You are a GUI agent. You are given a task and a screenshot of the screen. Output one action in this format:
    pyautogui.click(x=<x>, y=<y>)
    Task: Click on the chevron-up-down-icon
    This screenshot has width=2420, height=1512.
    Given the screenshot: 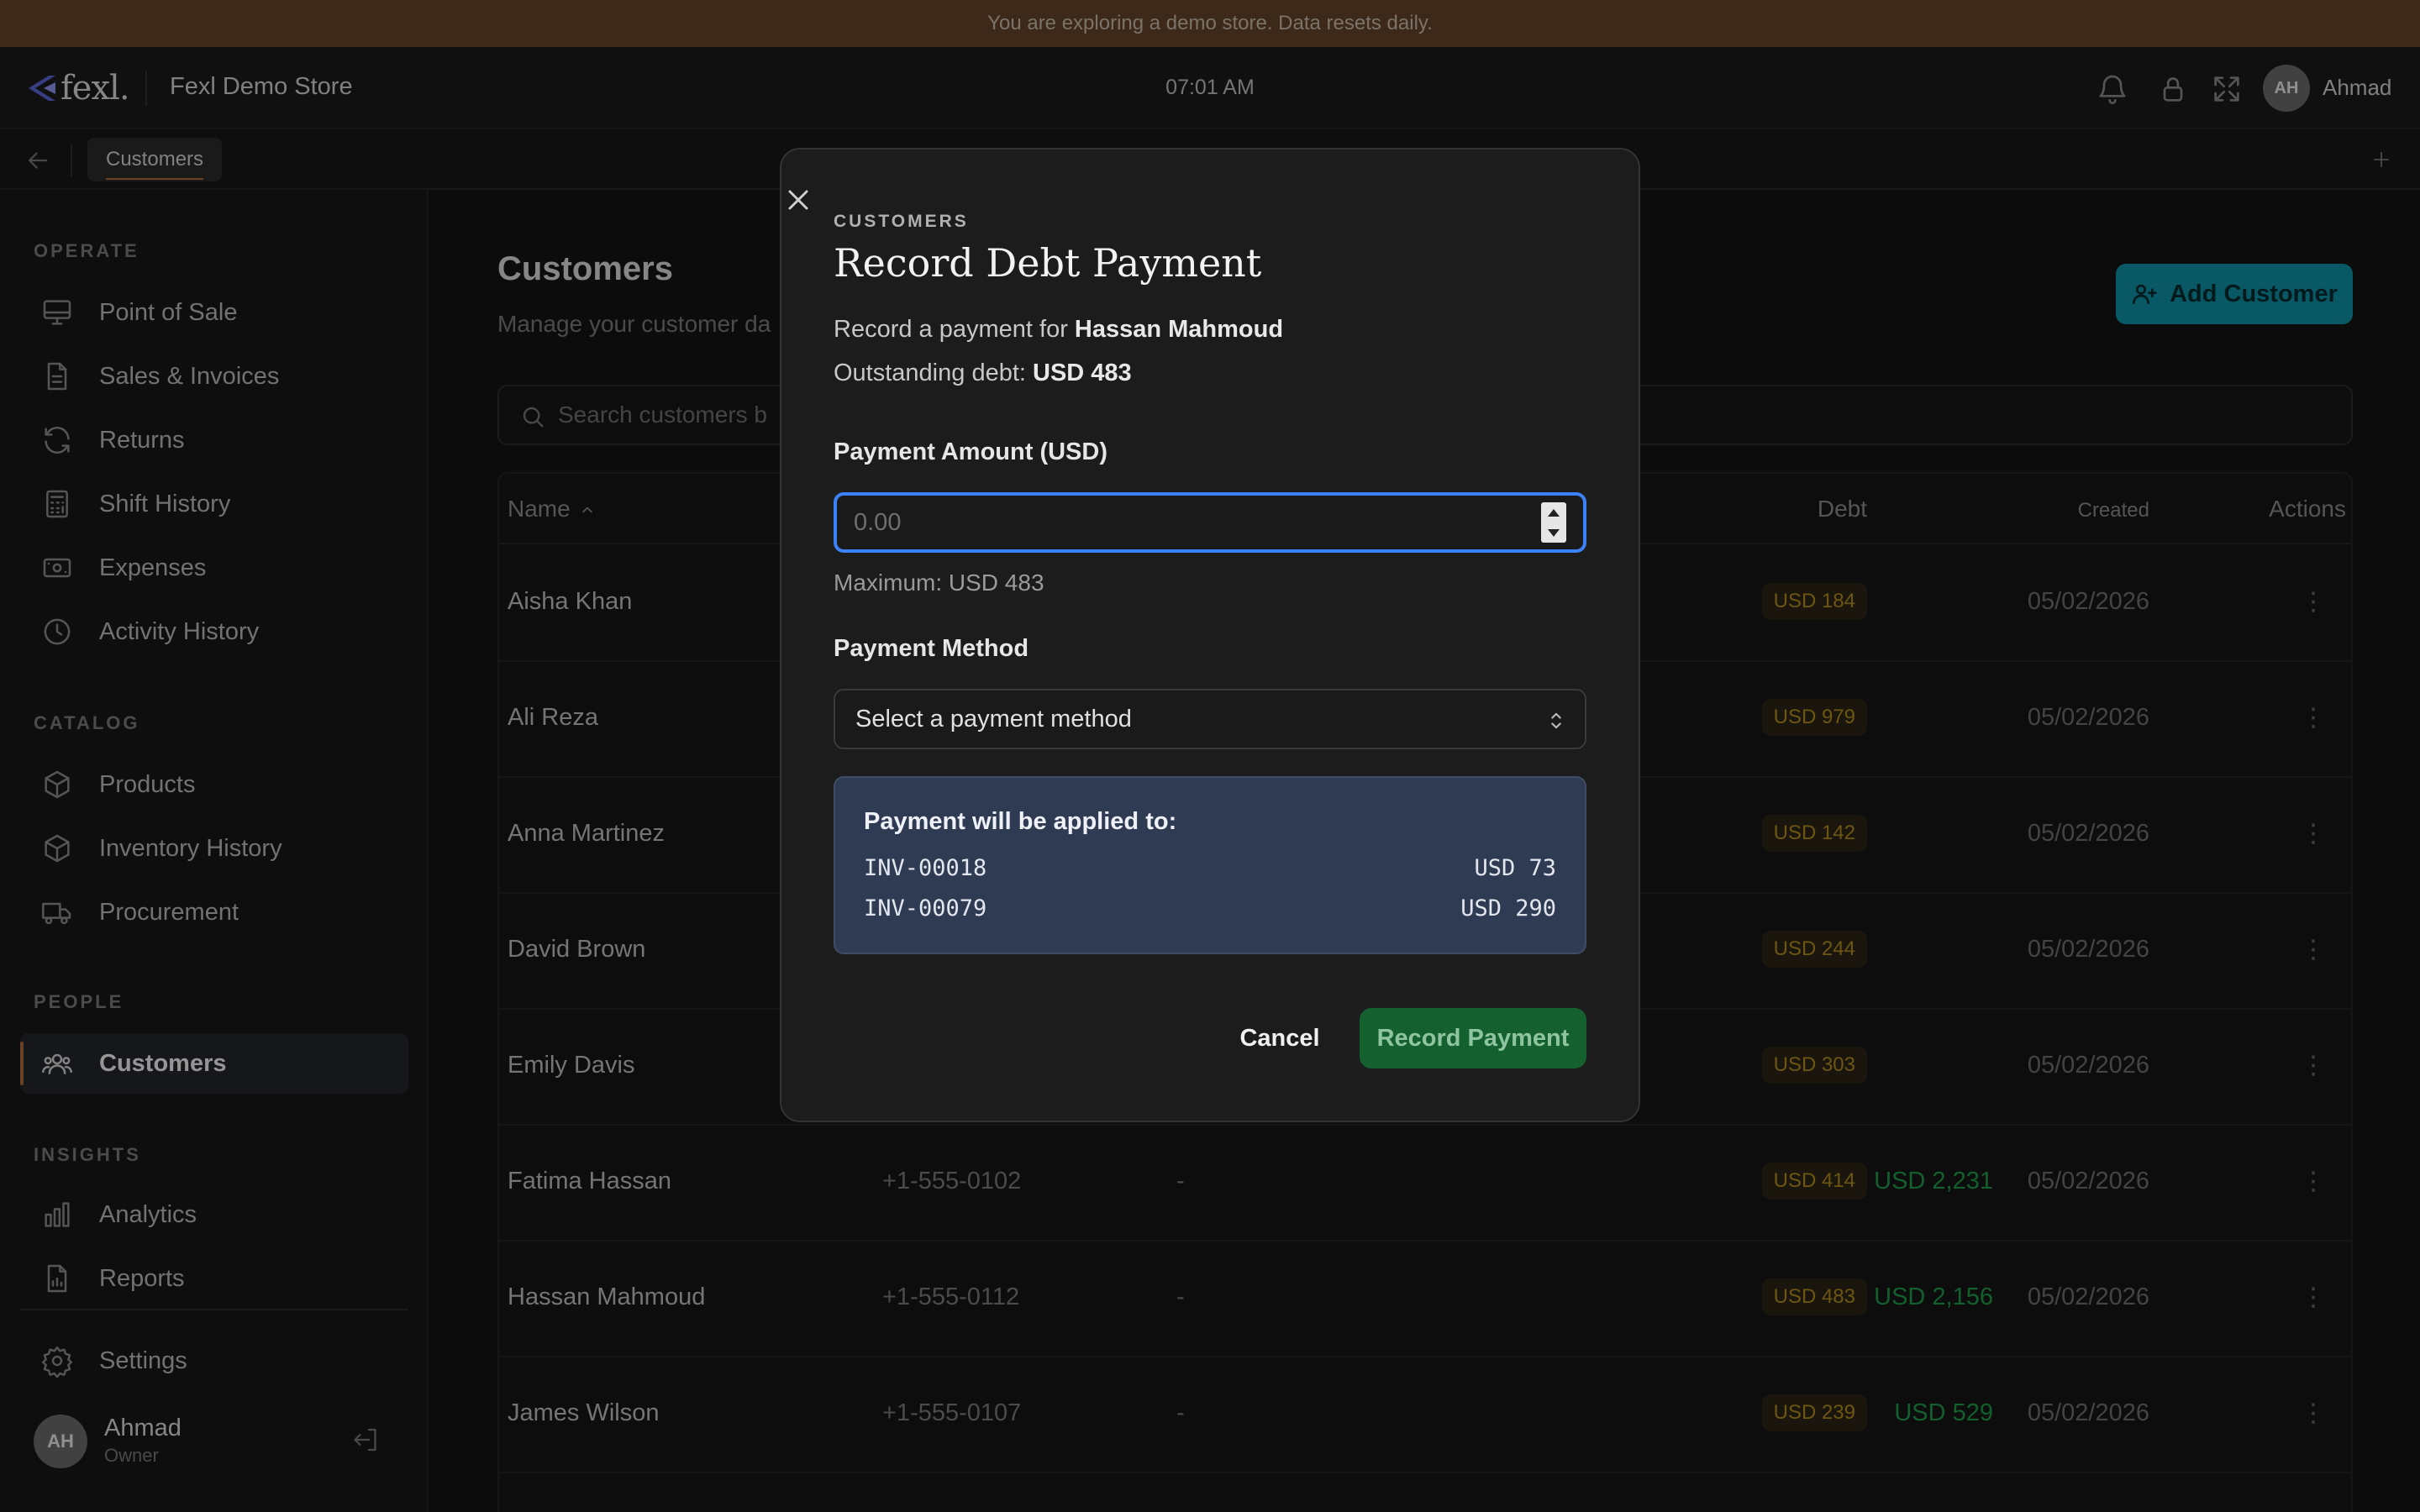 What is the action you would take?
    pyautogui.click(x=1556, y=720)
    